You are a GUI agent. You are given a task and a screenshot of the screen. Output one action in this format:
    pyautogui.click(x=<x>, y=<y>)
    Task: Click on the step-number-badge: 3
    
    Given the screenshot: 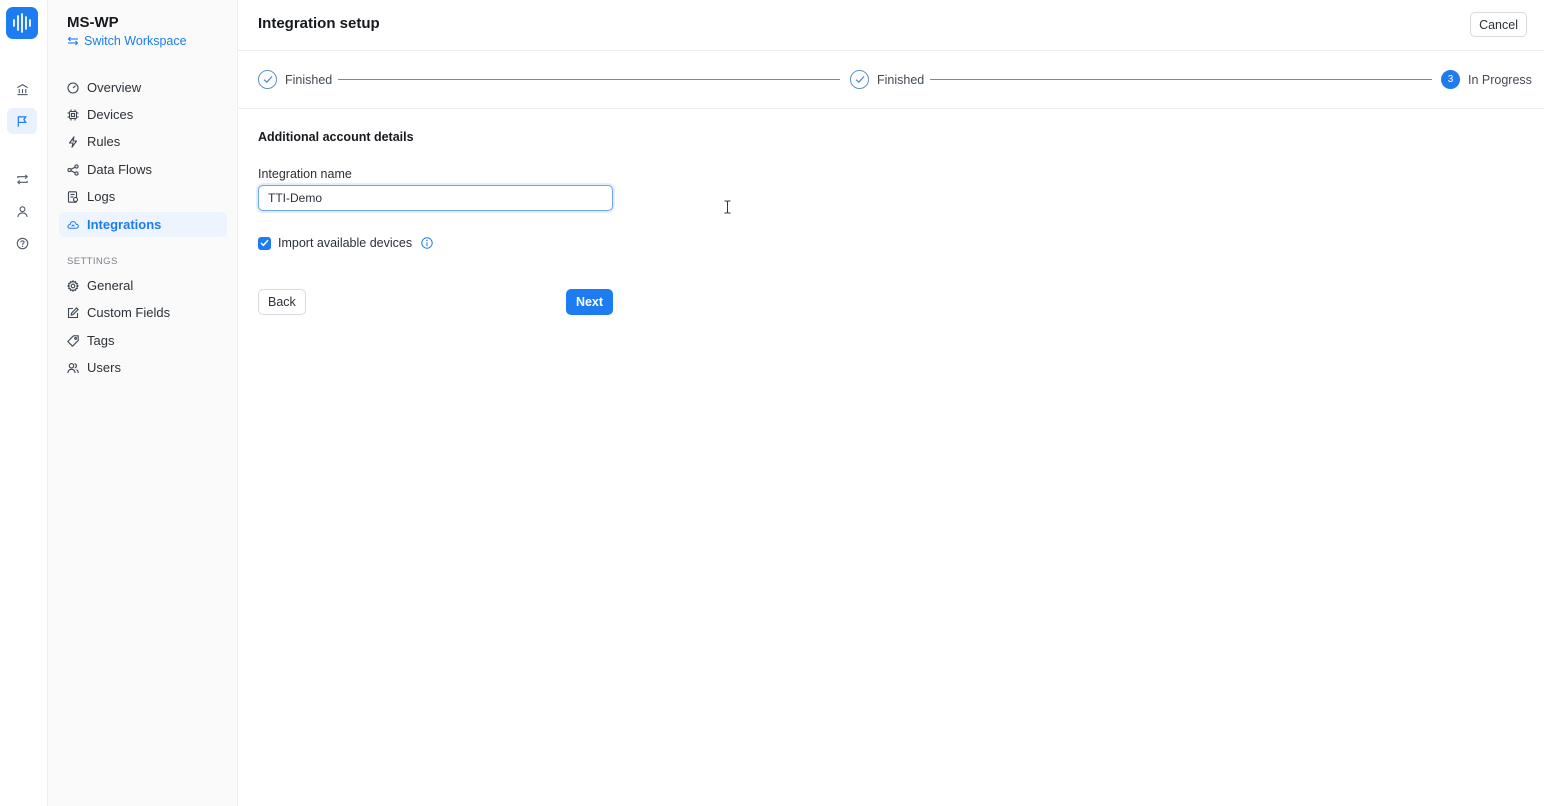 What is the action you would take?
    pyautogui.click(x=1450, y=79)
    